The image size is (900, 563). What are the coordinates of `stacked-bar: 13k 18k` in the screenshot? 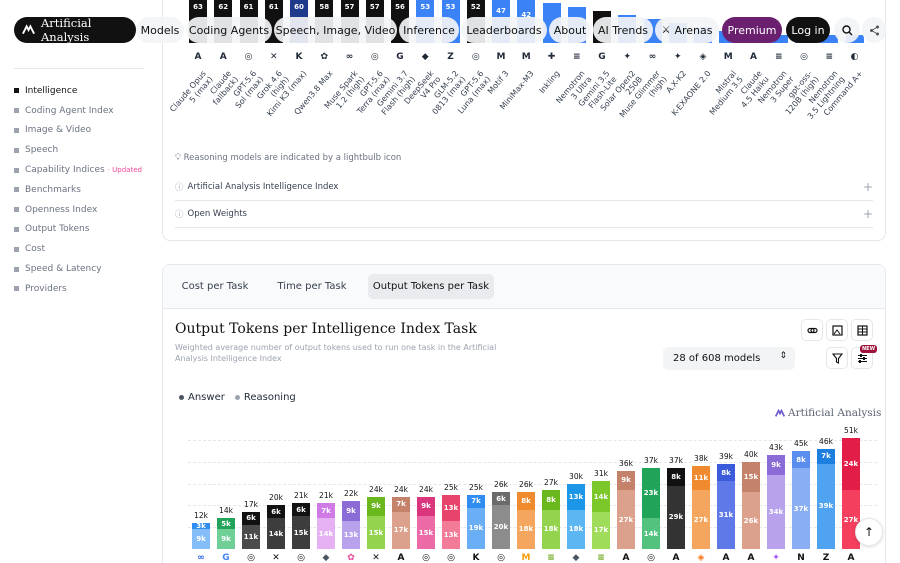 It's located at (576, 516).